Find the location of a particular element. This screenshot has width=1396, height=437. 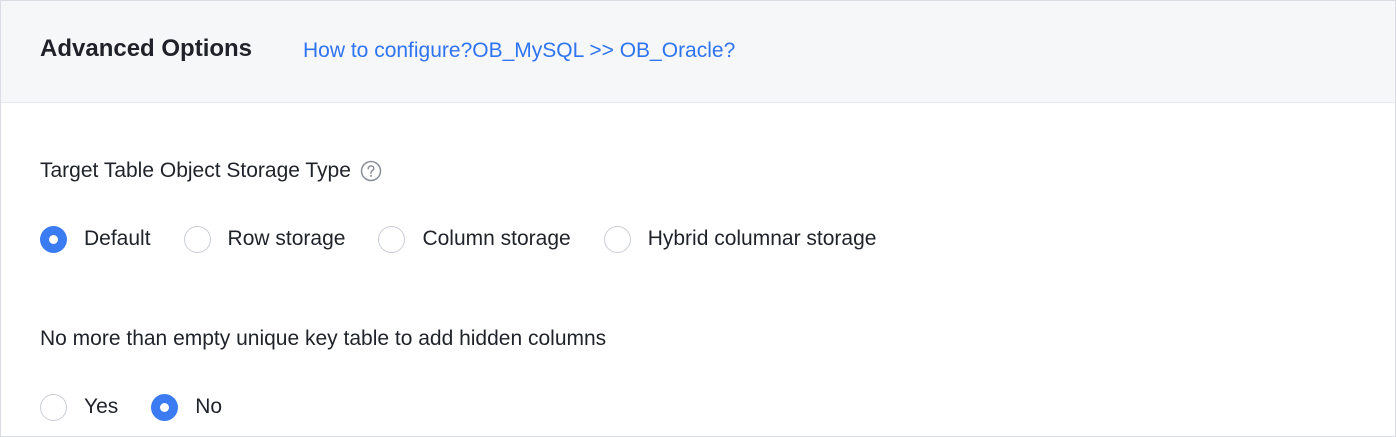

panel-title: Advanced Options is located at coordinates (146, 48).